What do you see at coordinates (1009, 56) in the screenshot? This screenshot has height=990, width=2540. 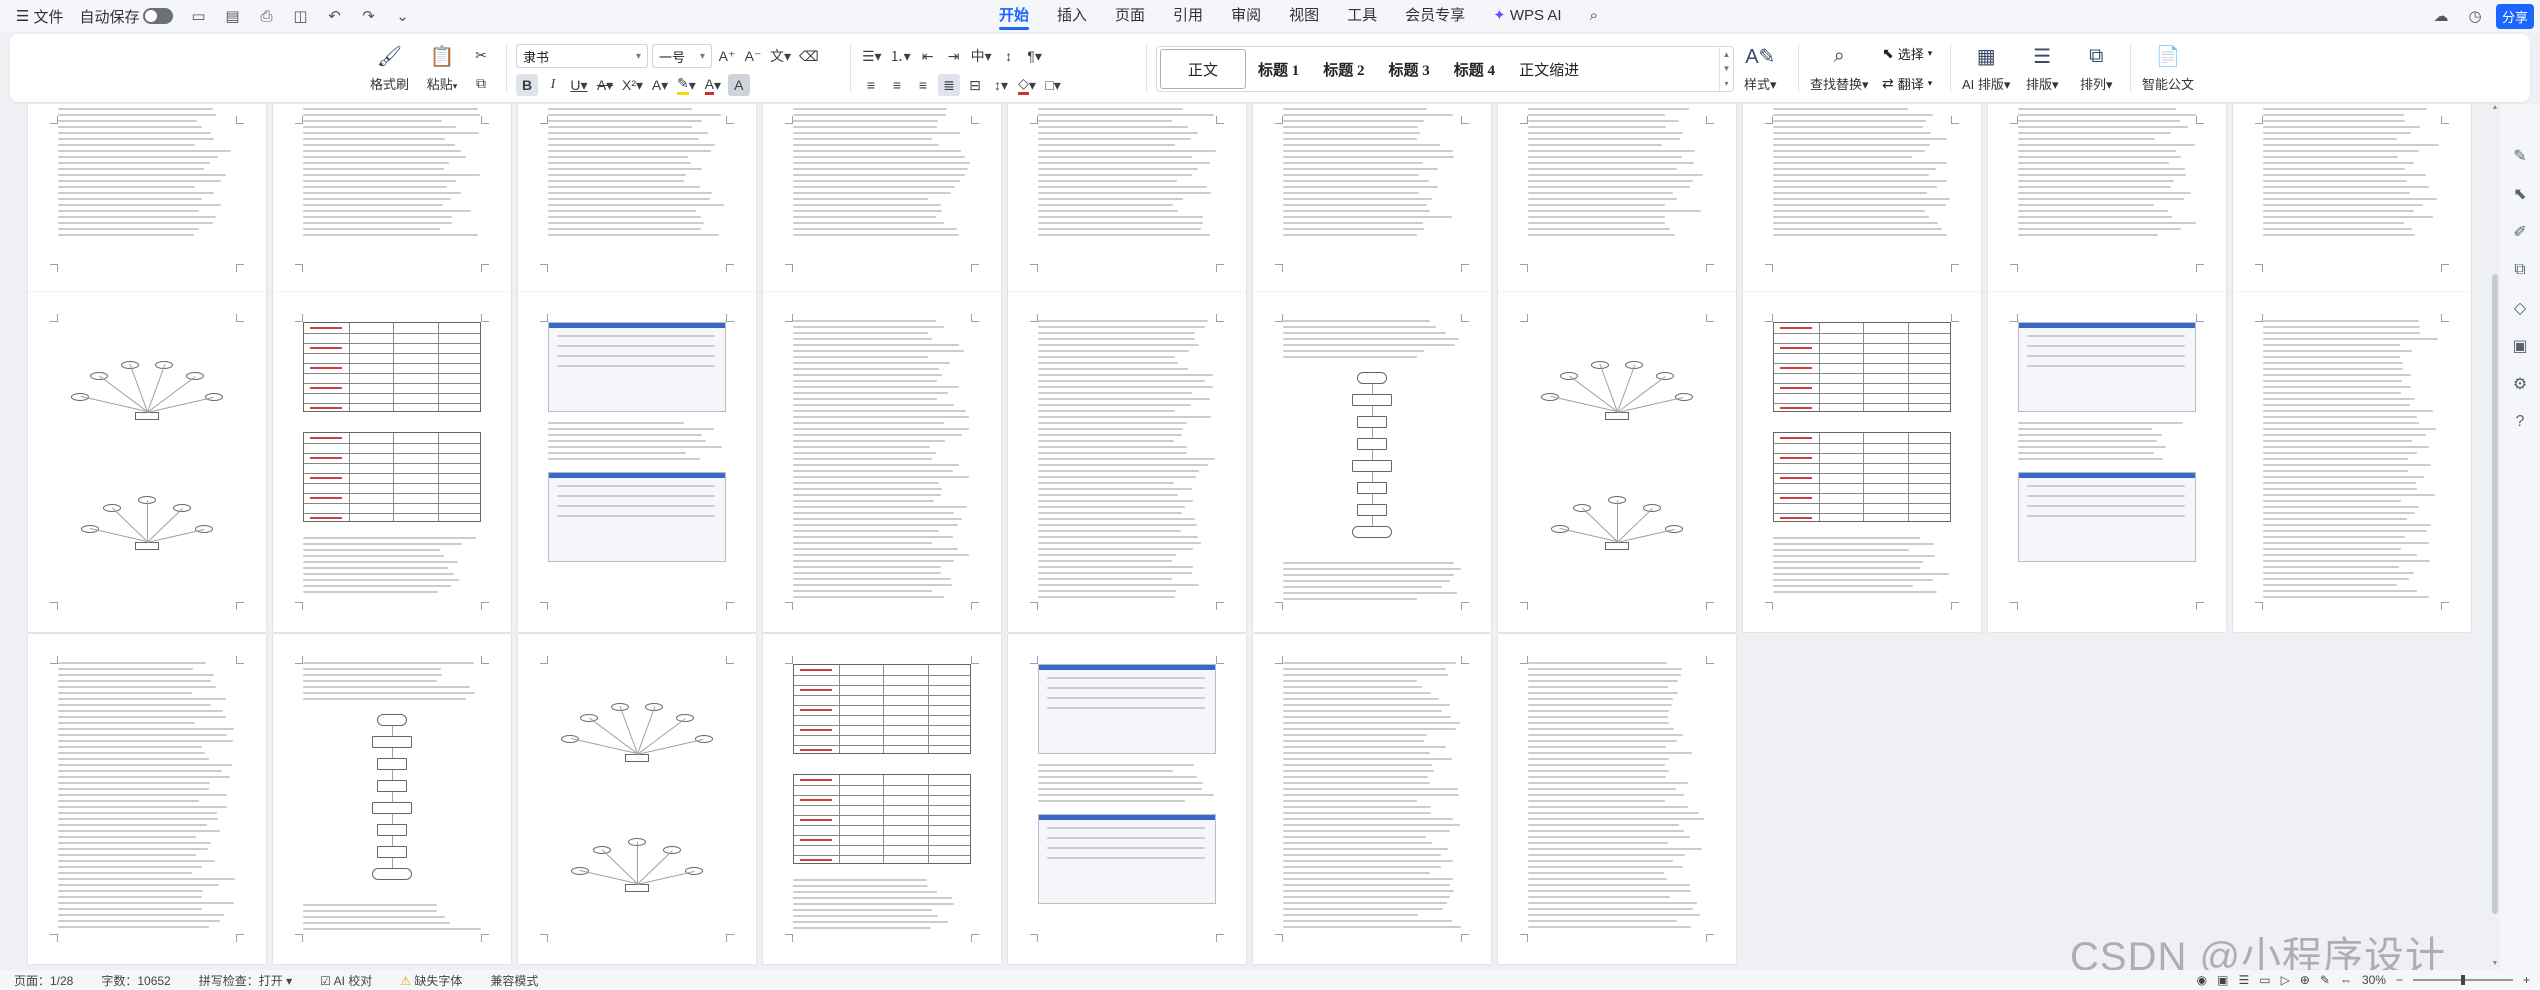 I see `sort-icon: ↕` at bounding box center [1009, 56].